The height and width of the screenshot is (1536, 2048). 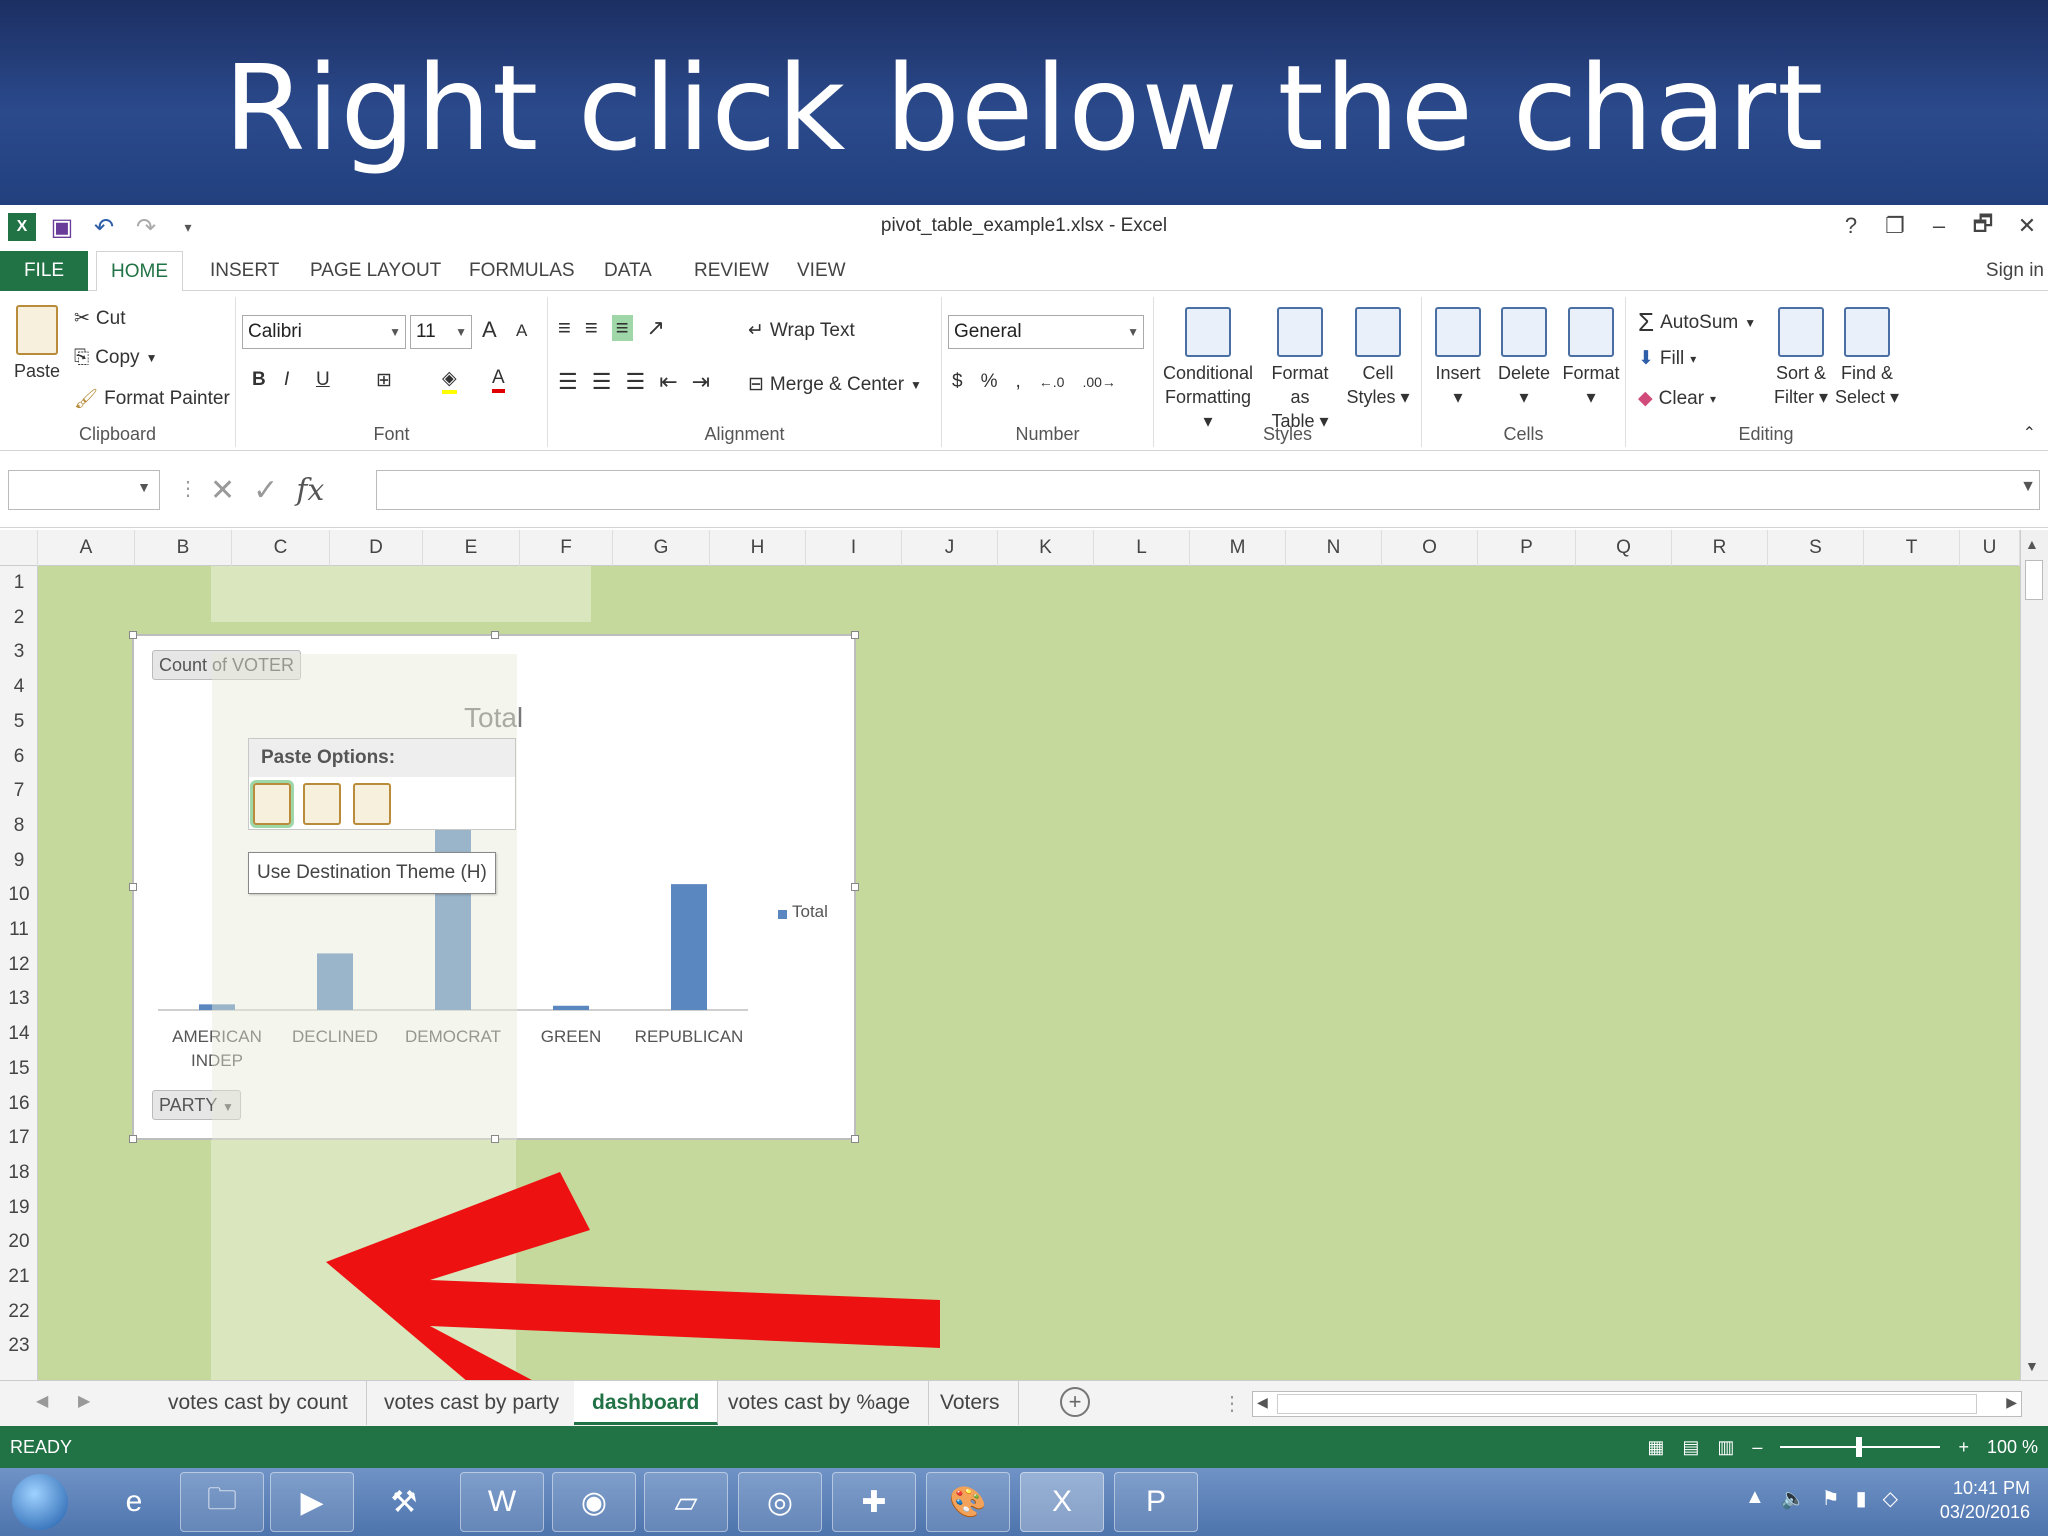 I want to click on delete-cells-button: Delete ▾, so click(x=1524, y=358).